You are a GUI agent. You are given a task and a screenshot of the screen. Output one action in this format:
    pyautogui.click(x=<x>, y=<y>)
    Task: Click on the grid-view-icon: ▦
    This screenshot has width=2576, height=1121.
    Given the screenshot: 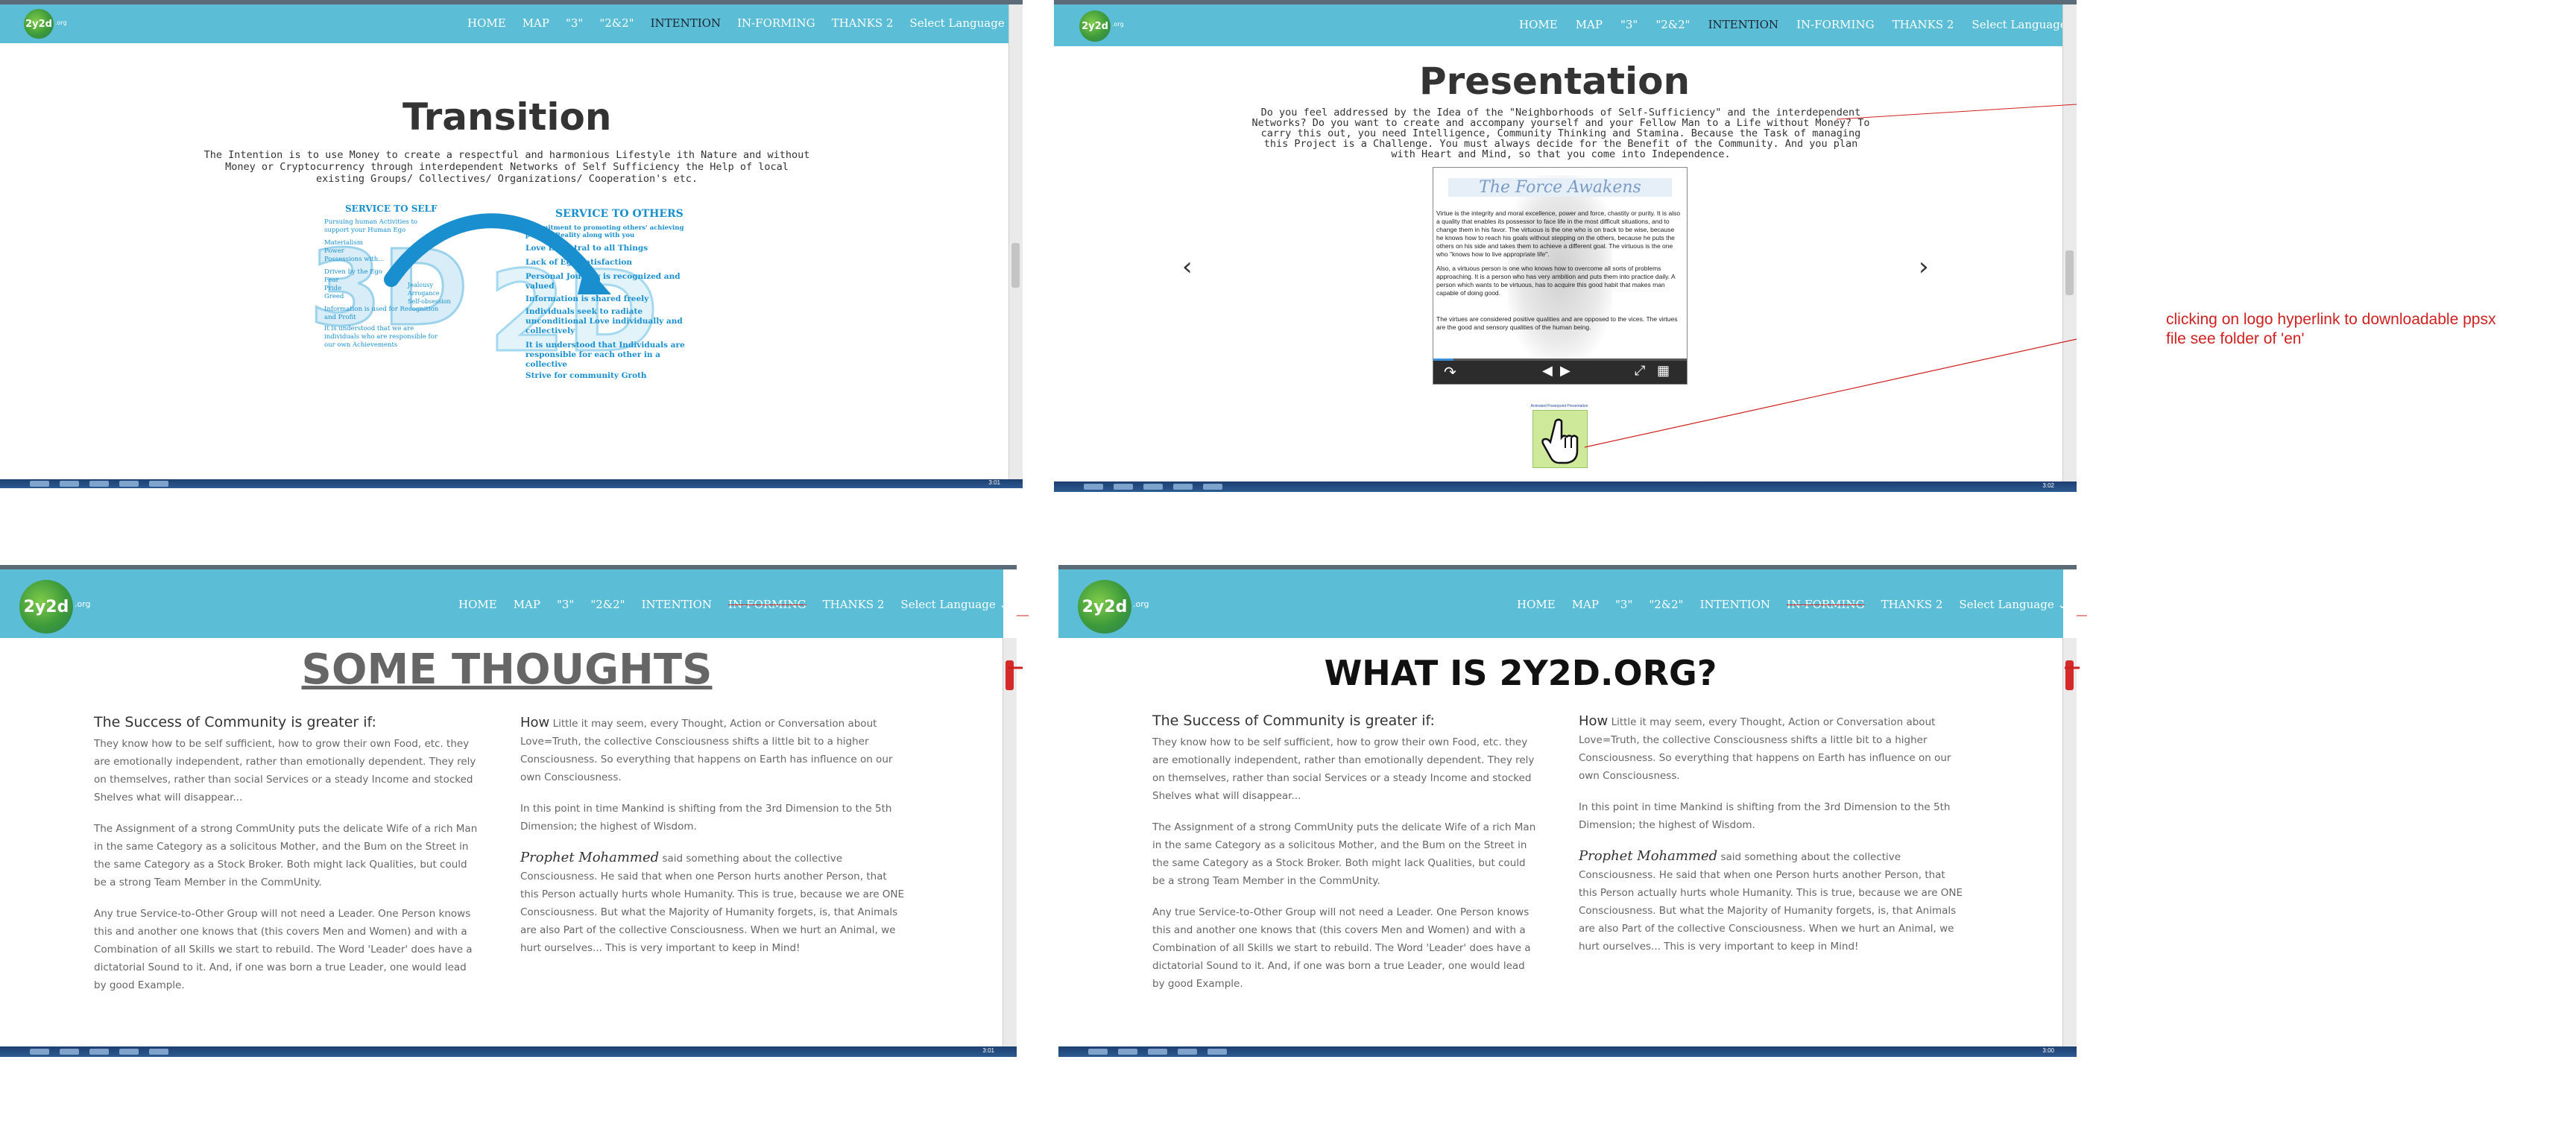 What is the action you would take?
    pyautogui.click(x=1663, y=371)
    